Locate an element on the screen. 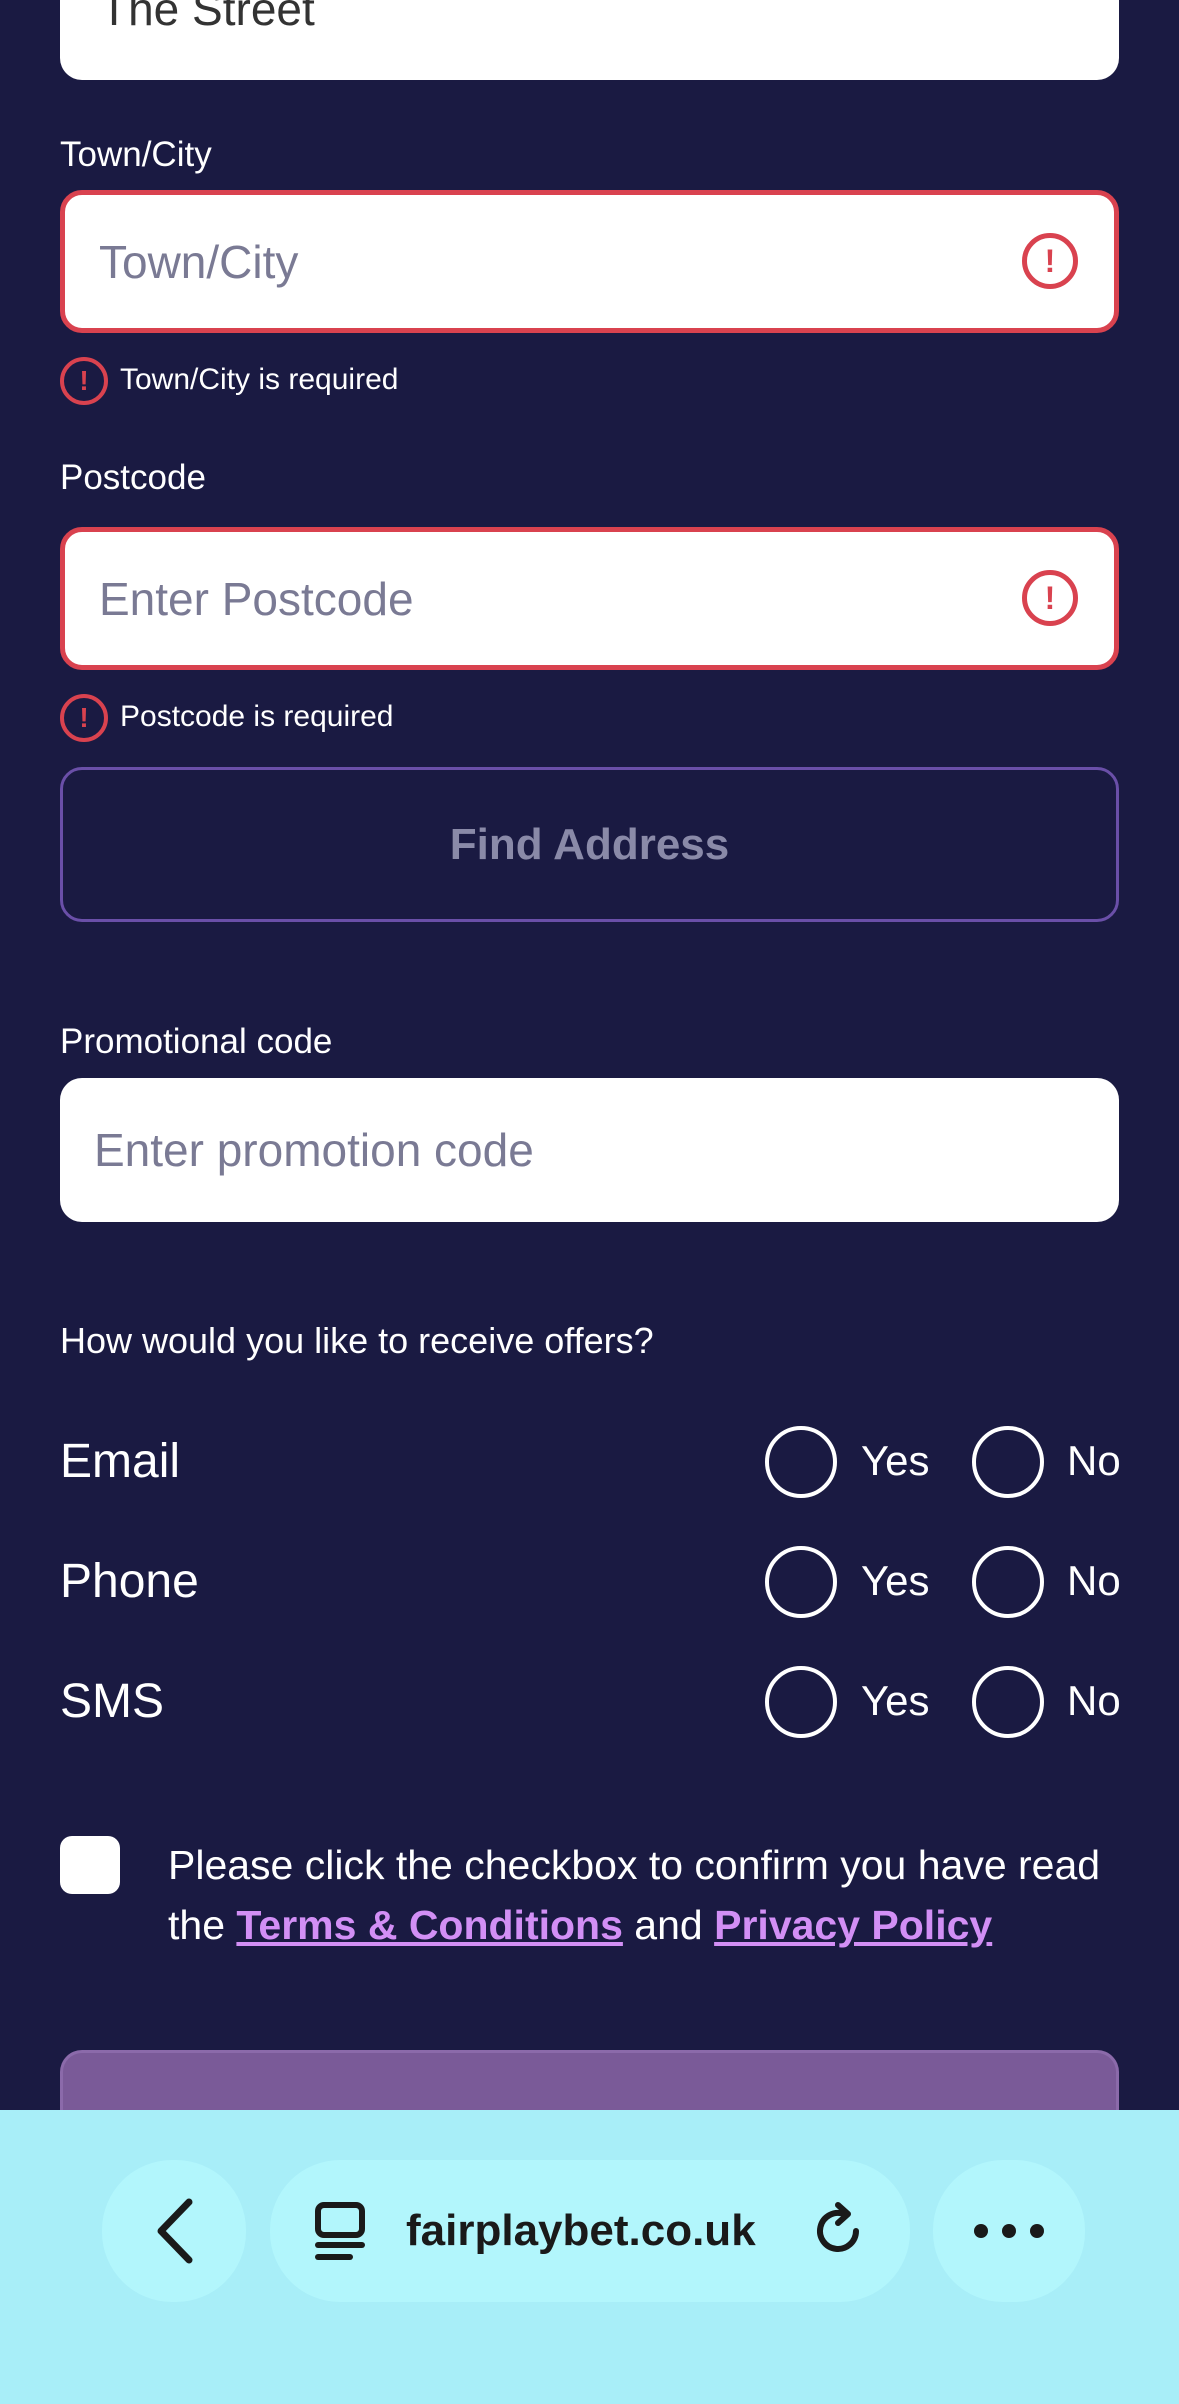  offer-row-email-label: Email is located at coordinates (120, 1461).